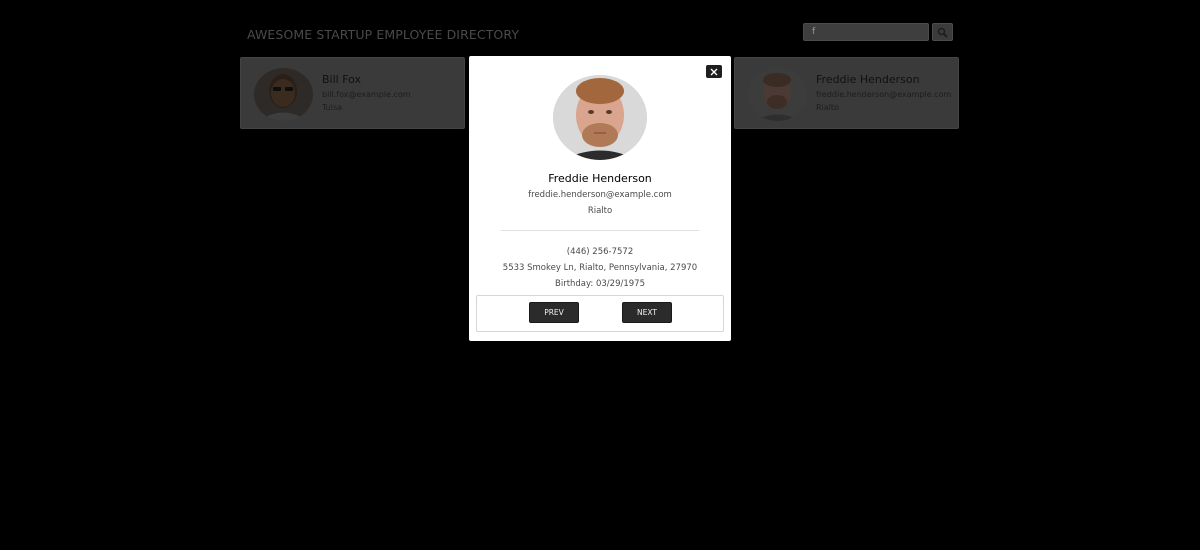  I want to click on search-input, so click(866, 32).